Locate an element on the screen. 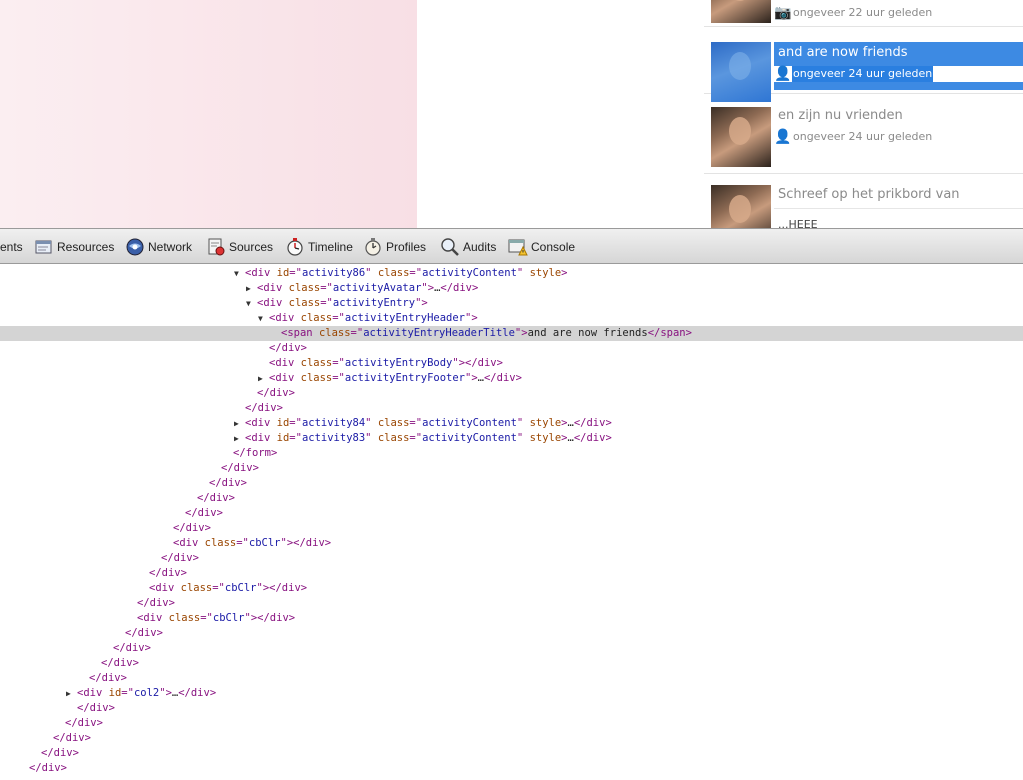 Image resolution: width=1023 pixels, height=780 pixels. activity-body: 📷ongeveer 22 uur geleden is located at coordinates (898, 11).